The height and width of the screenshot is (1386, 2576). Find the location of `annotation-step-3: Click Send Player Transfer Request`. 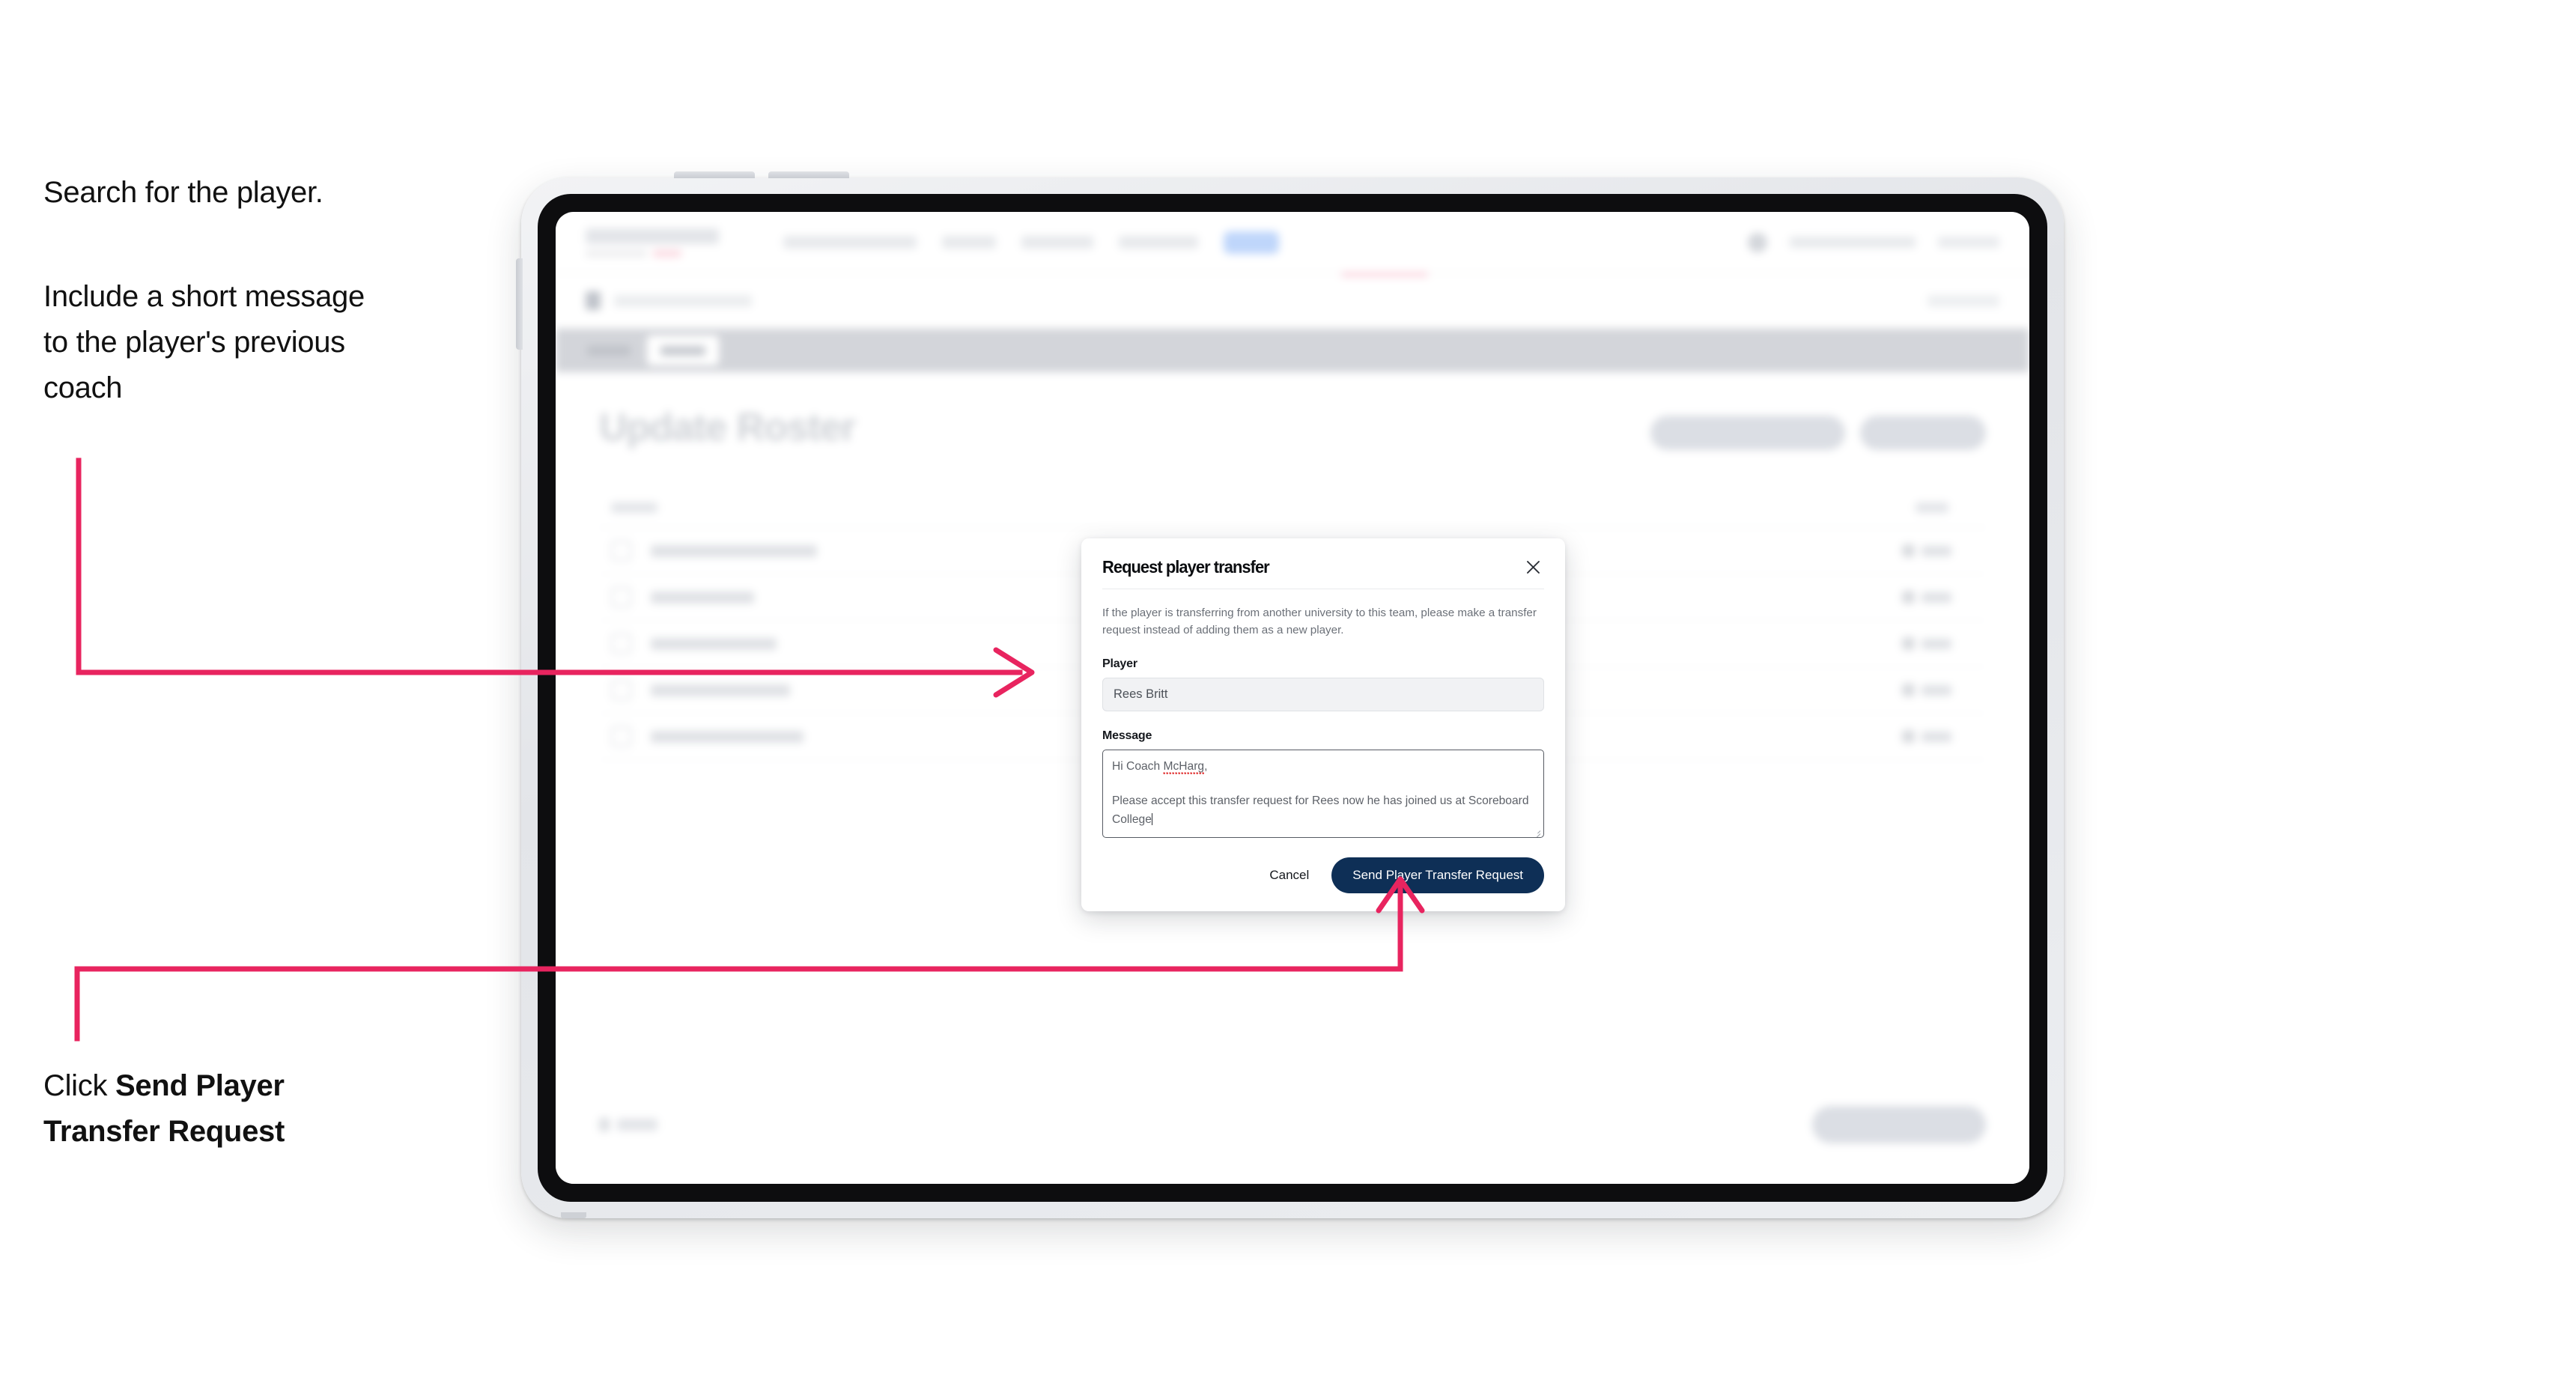

annotation-step-3: Click Send Player Transfer Request is located at coordinates (219, 1109).